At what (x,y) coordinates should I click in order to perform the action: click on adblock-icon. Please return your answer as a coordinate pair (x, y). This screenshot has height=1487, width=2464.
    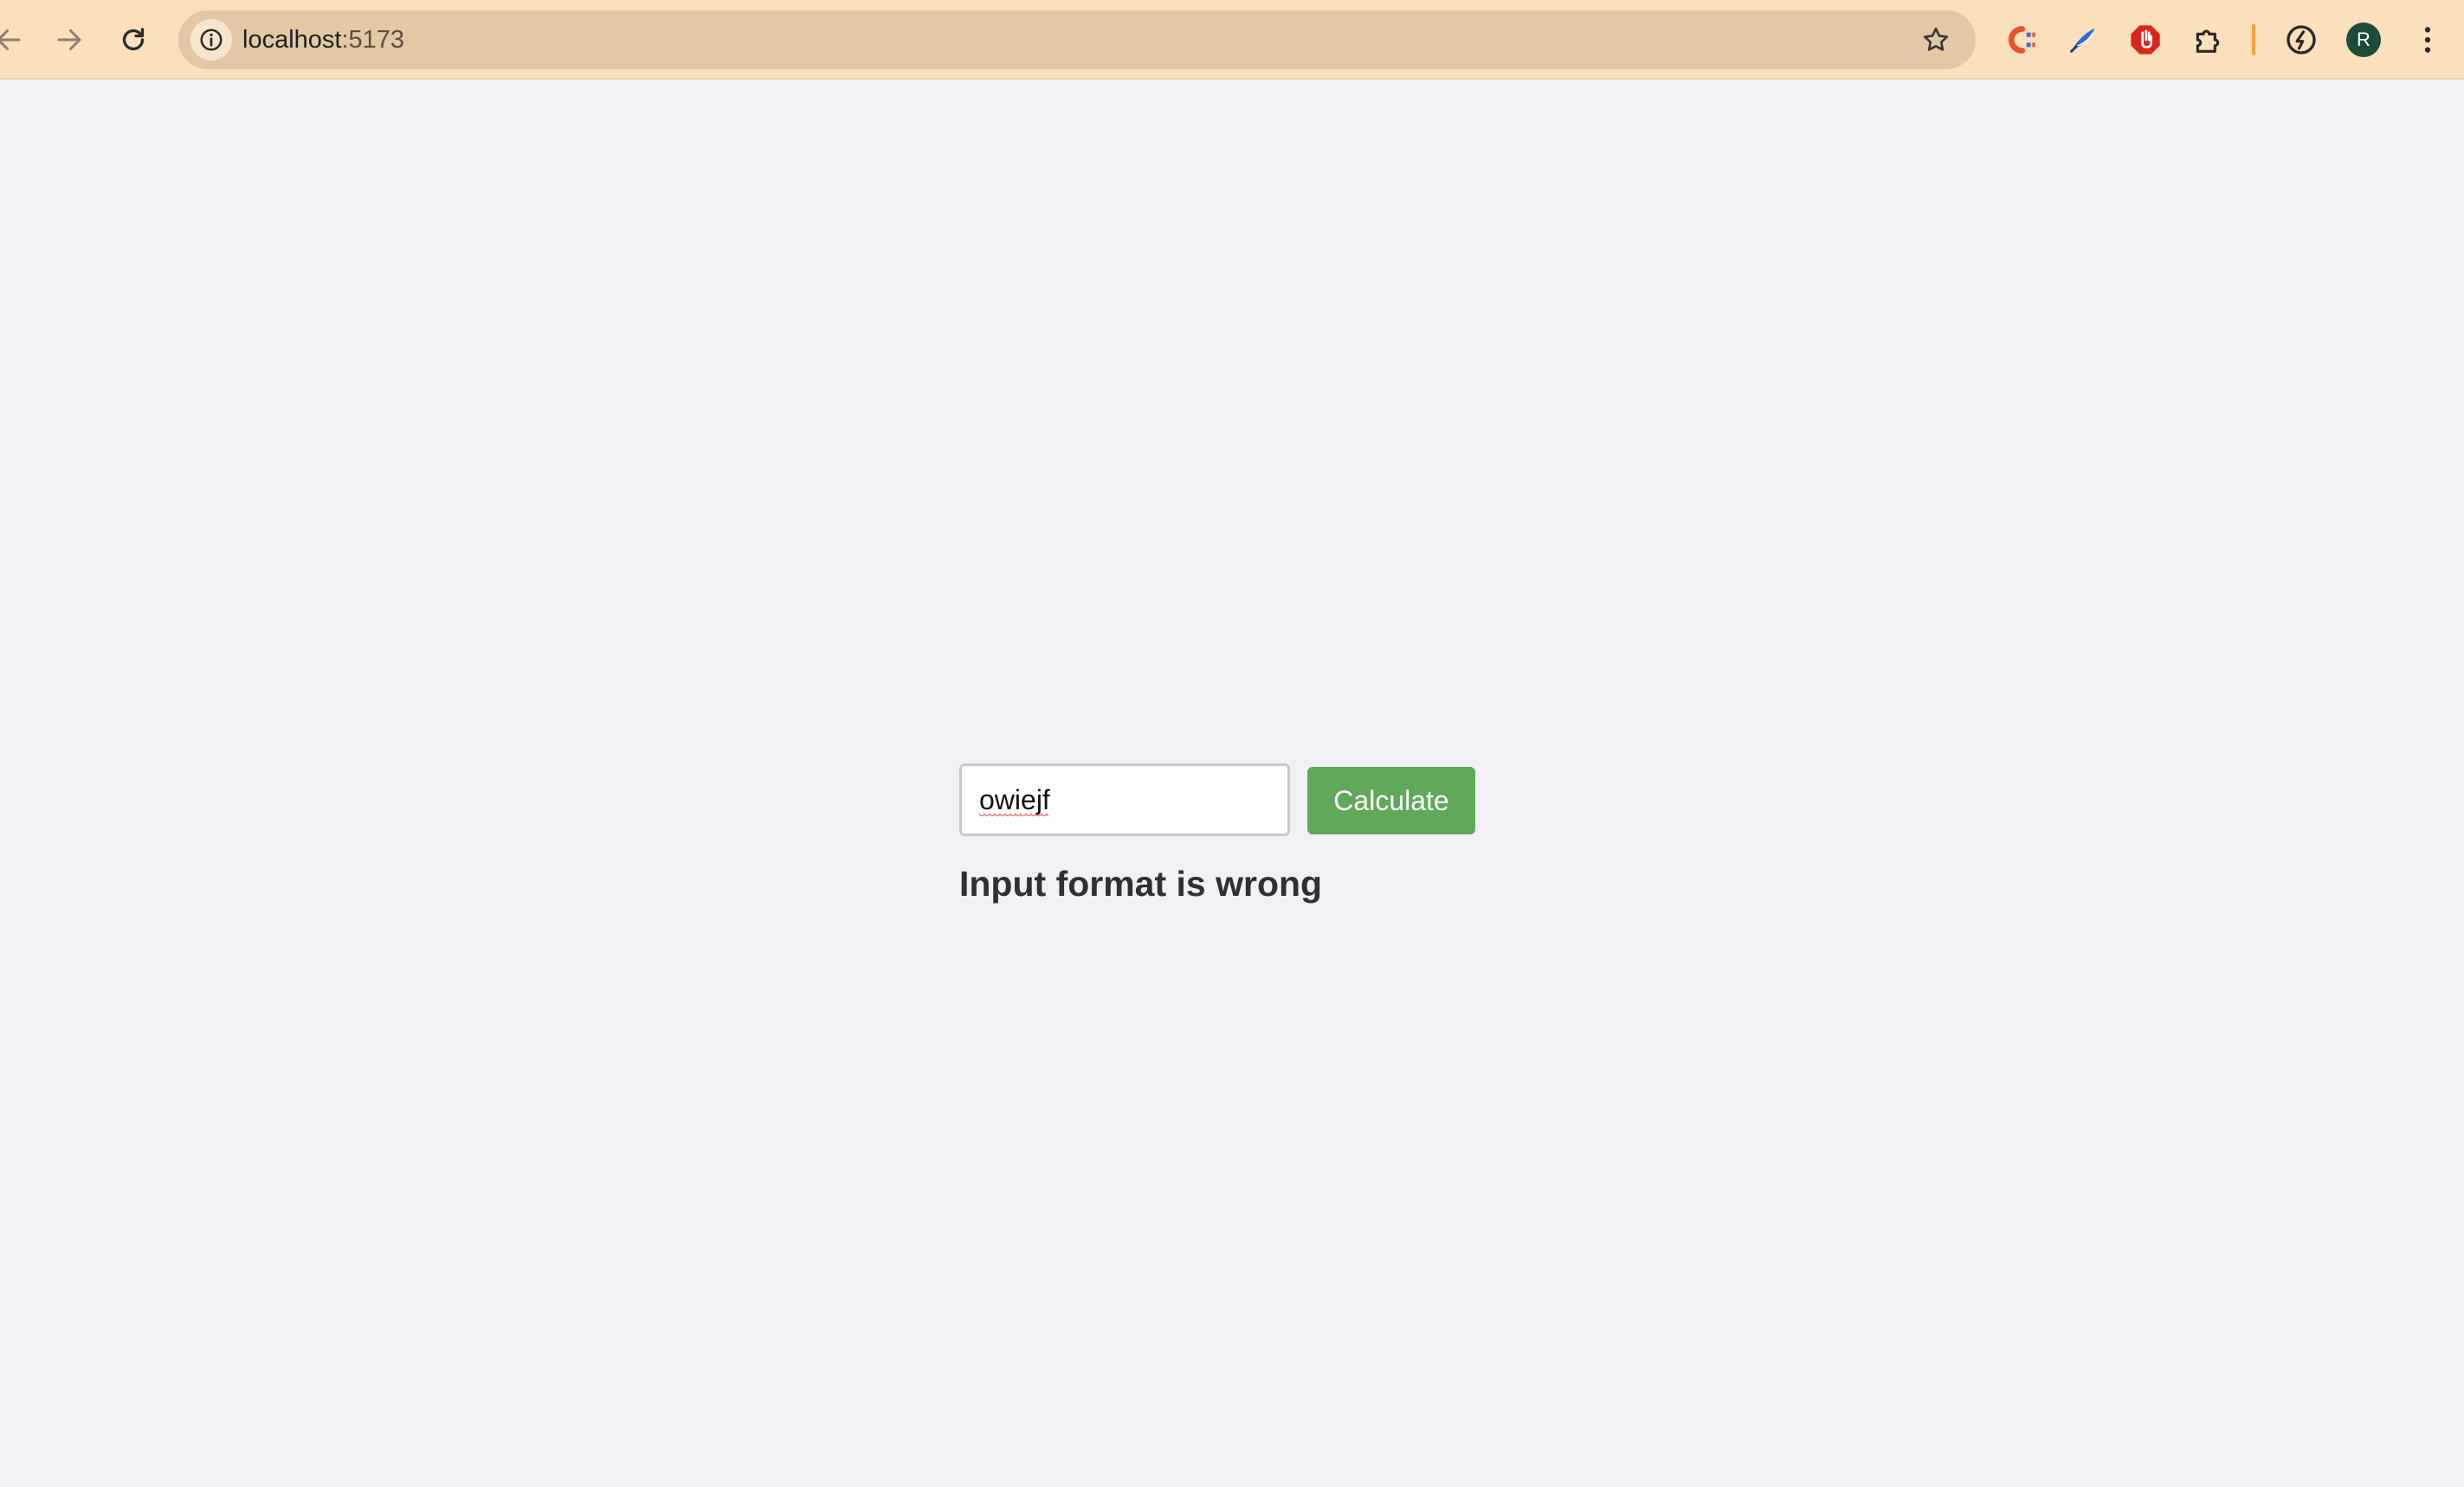
    Looking at the image, I should click on (2145, 40).